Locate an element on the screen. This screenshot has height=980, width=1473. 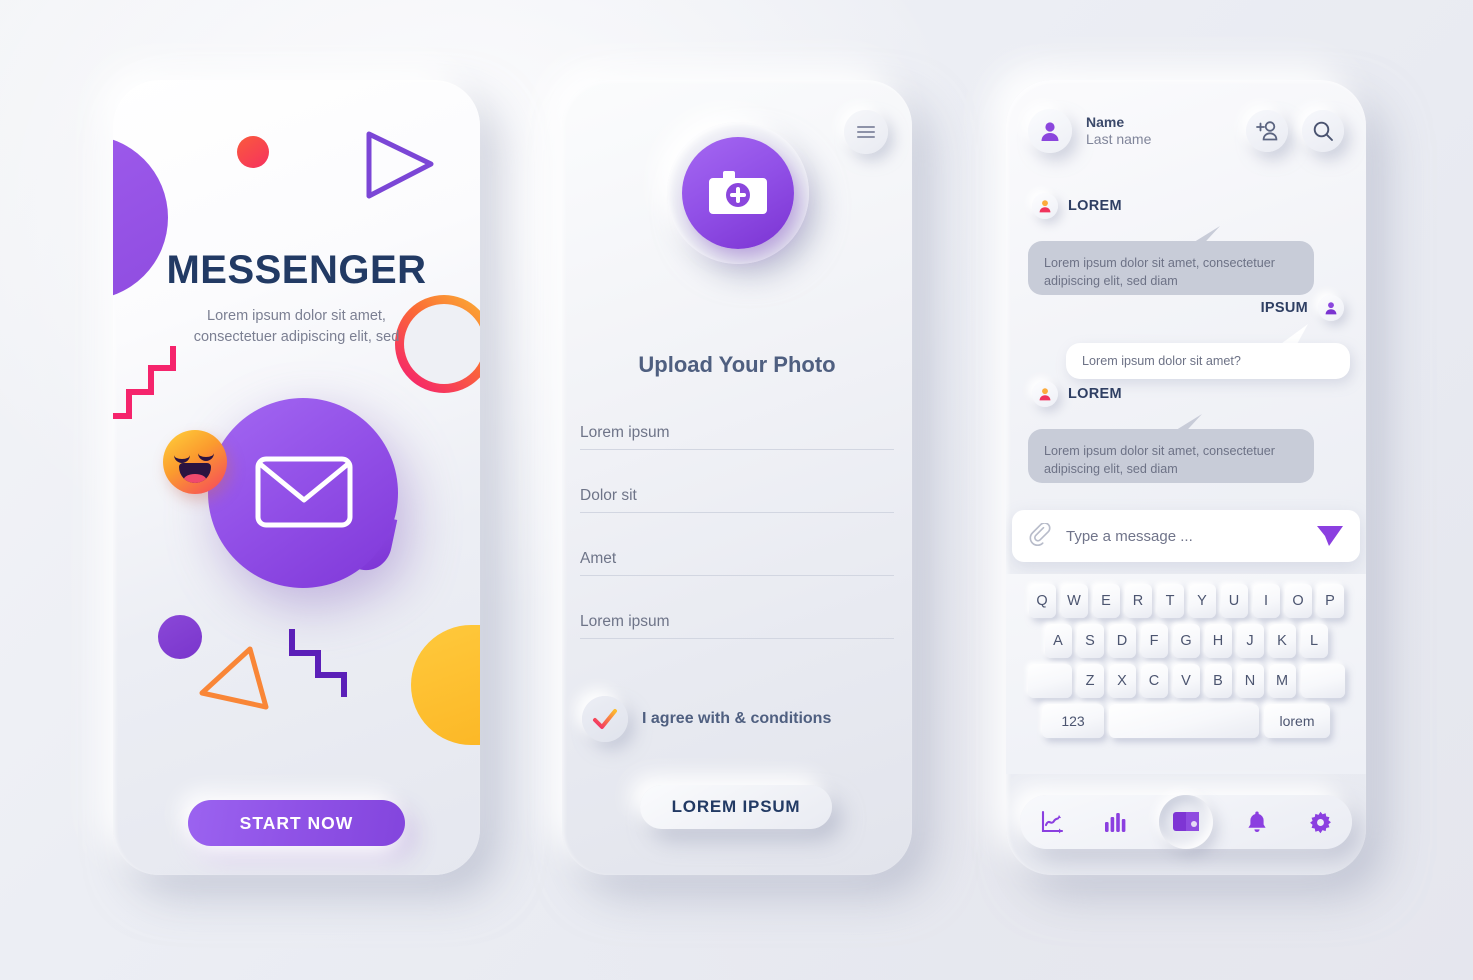
chat-contact-names: Name Last name is located at coordinates (1118, 131).